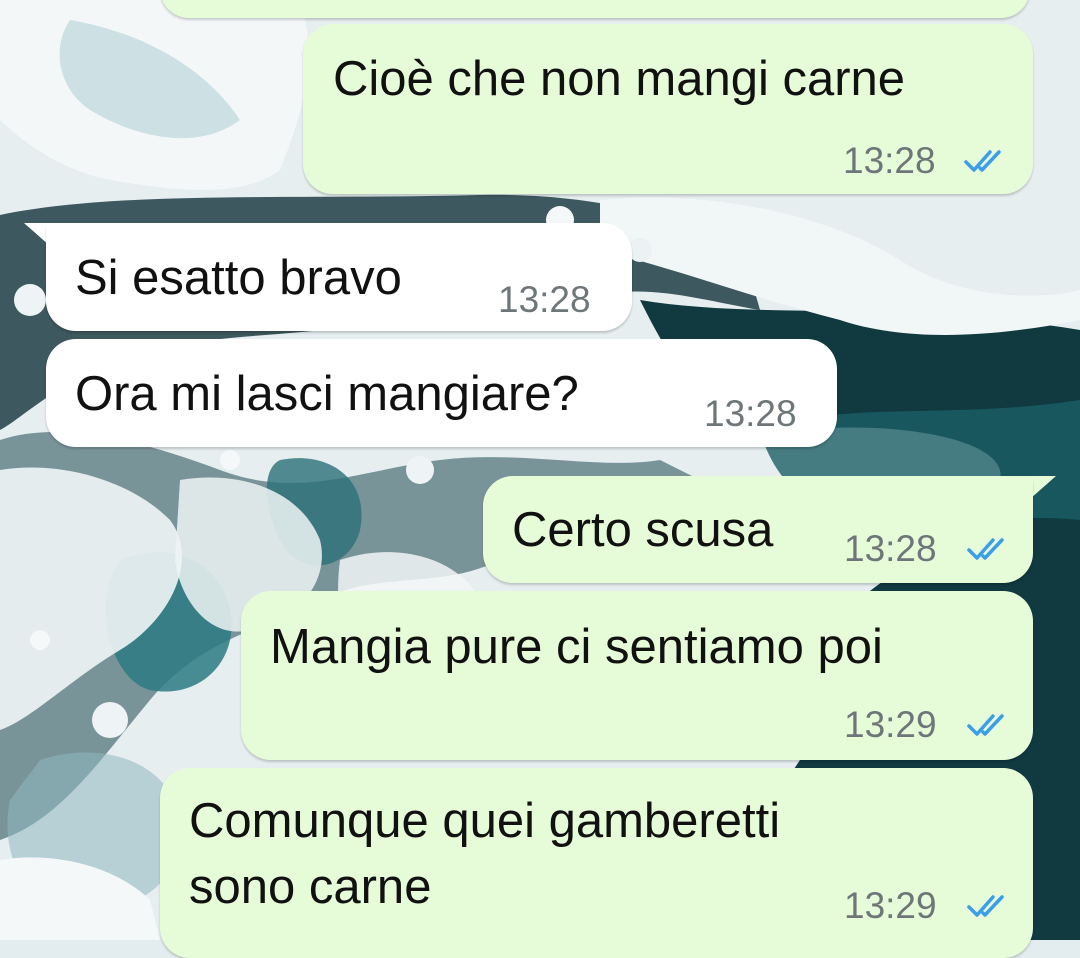 This screenshot has height=958, width=1080. I want to click on message-bubble-incoming: Ora mi lasci mangiare? 13:28, so click(441, 393).